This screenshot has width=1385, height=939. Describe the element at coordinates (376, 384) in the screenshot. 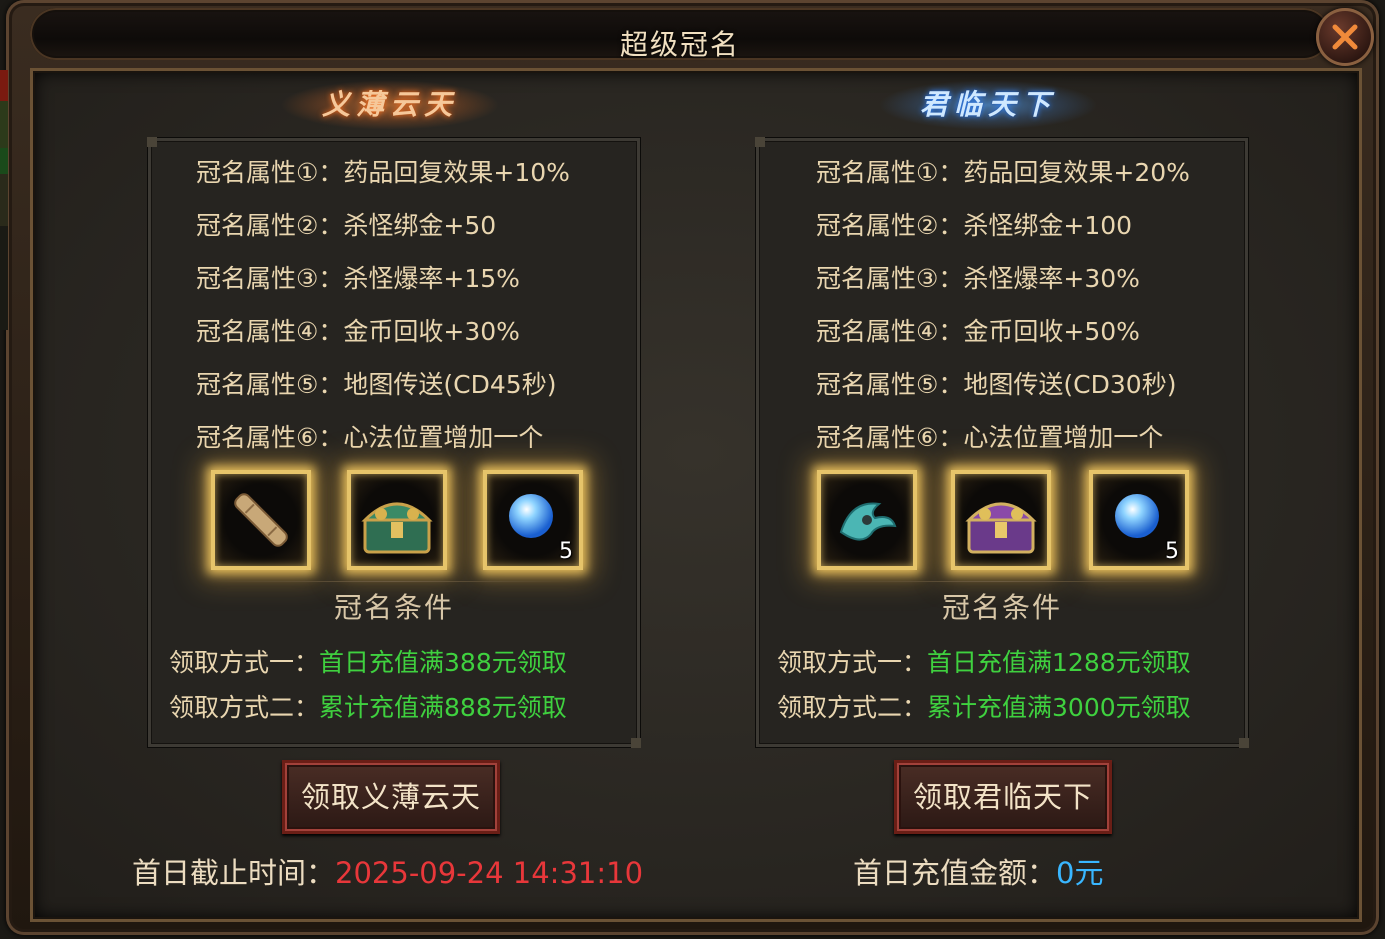

I see `attribute-row: 冠名属性⑤：地图传送(CD45秒)` at that location.